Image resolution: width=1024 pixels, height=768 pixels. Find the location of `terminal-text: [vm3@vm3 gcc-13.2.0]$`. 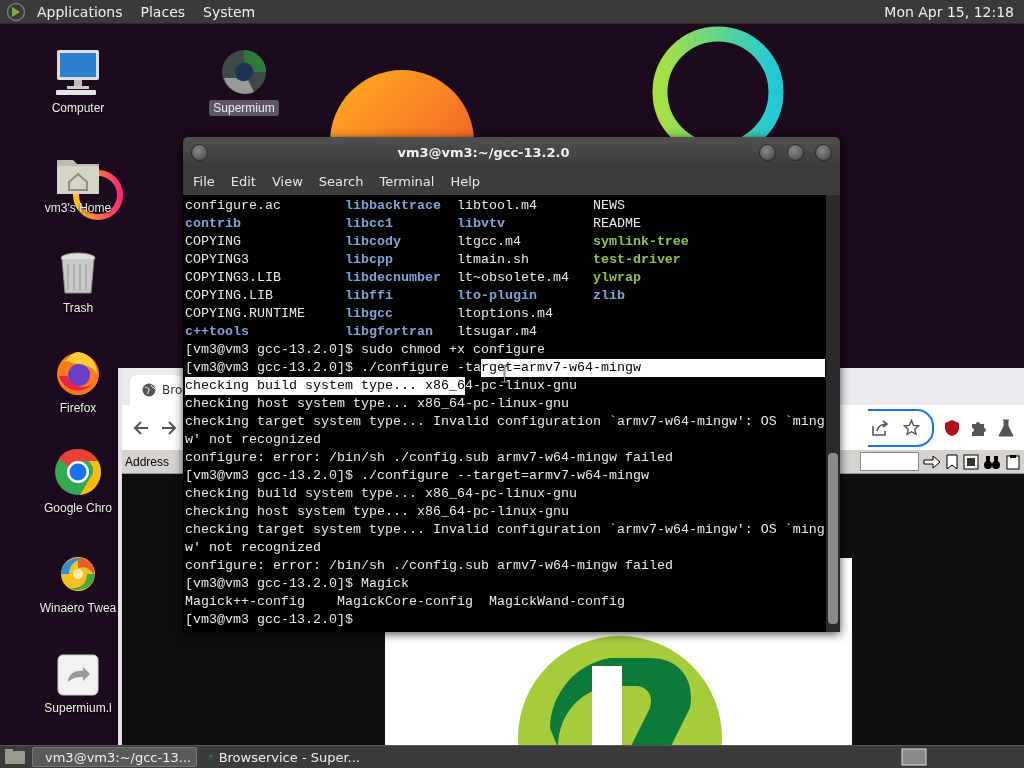

terminal-text: [vm3@vm3 gcc-13.2.0]$ is located at coordinates (269, 620).